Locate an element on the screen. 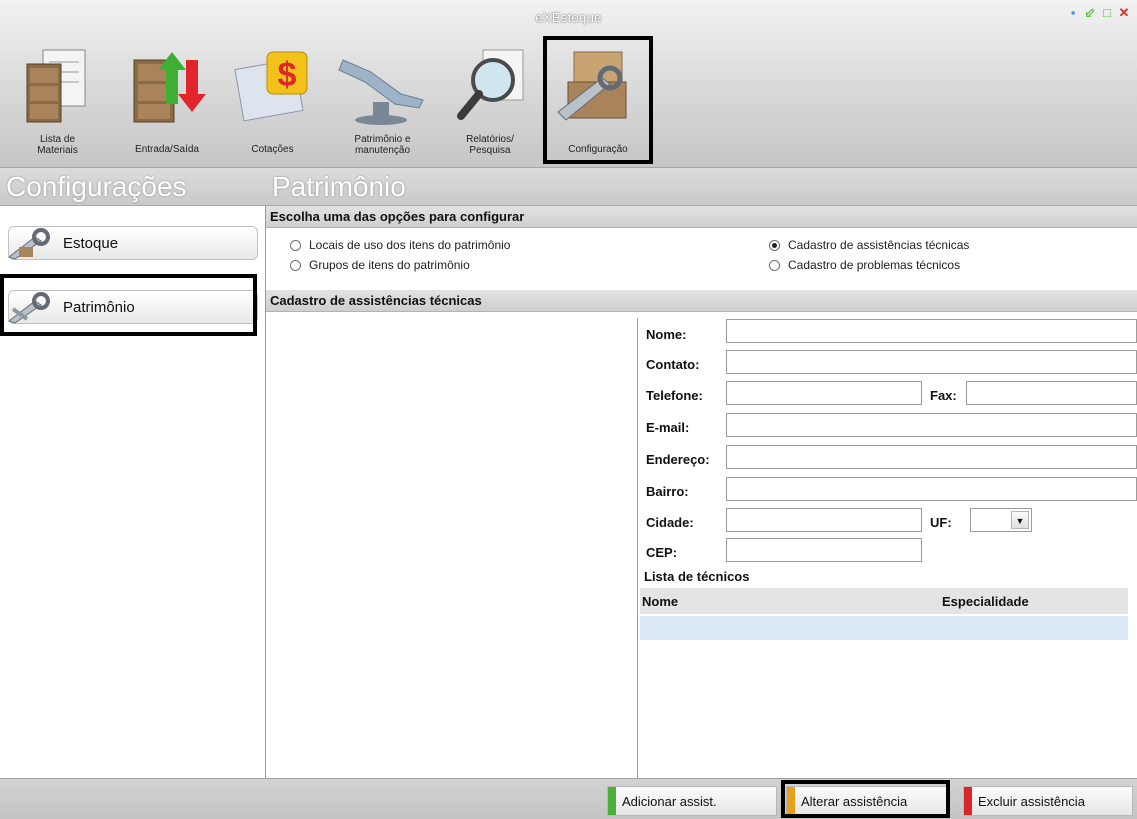 The height and width of the screenshot is (819, 1137). label-fax: Fax: is located at coordinates (943, 395).